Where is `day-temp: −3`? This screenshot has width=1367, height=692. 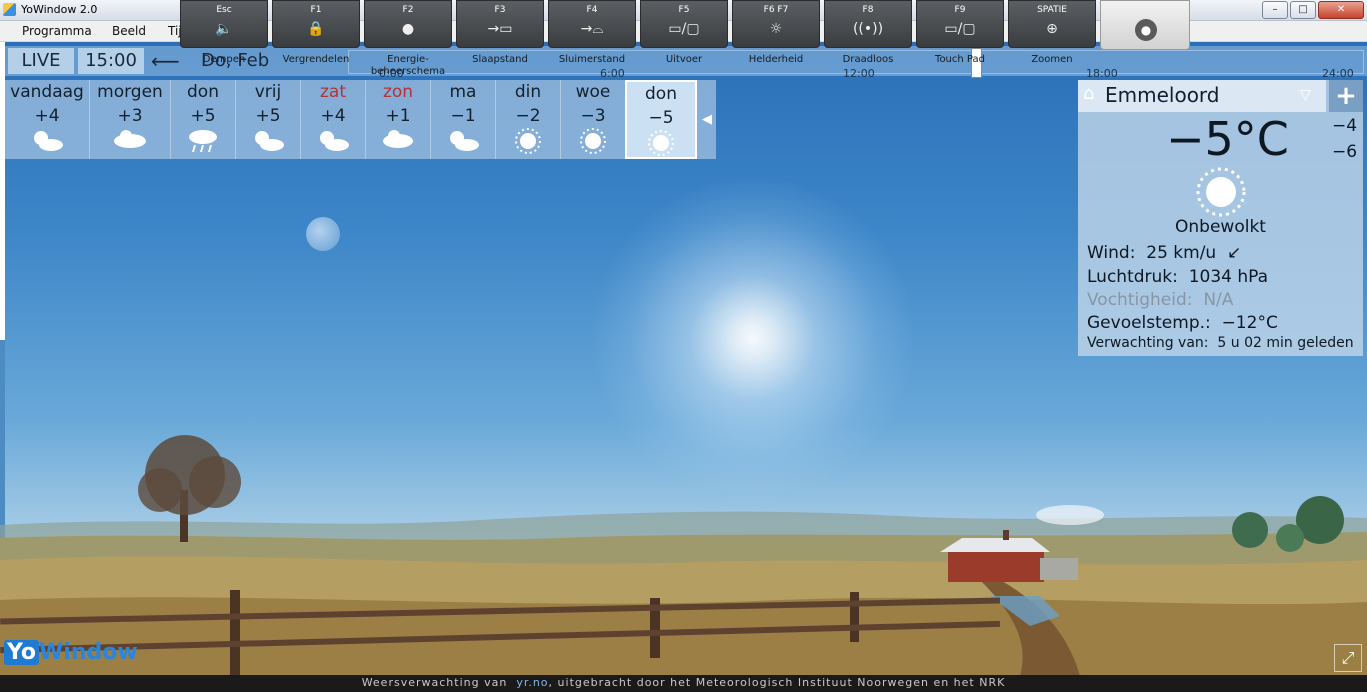 day-temp: −3 is located at coordinates (593, 116).